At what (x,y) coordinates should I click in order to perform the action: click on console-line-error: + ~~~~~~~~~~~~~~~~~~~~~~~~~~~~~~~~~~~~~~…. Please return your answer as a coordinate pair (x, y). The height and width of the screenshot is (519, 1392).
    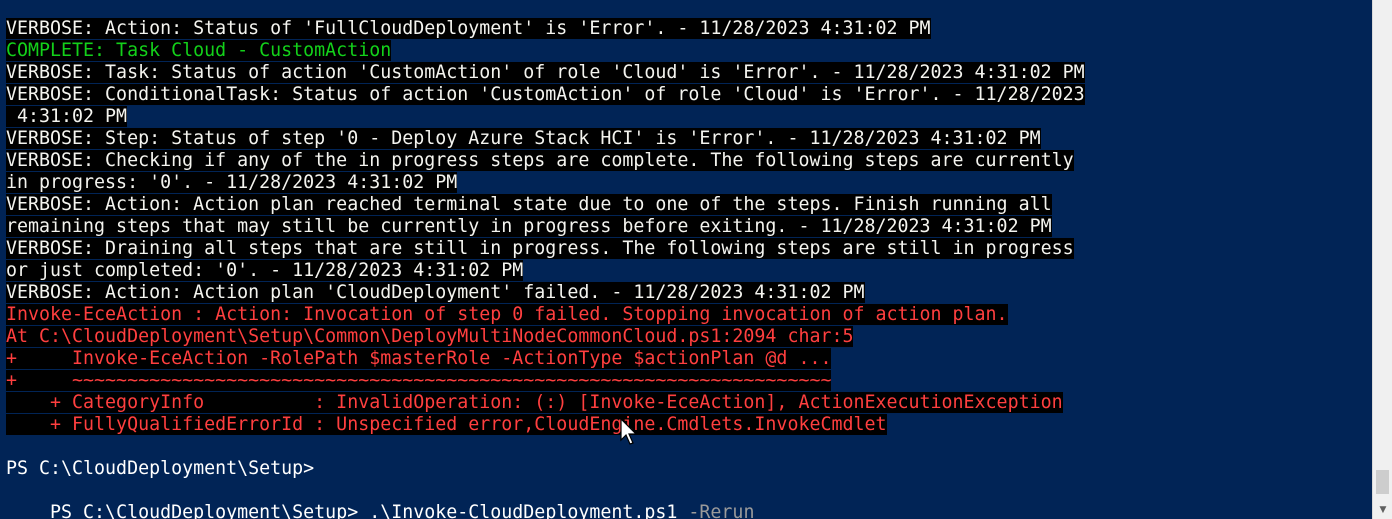
    Looking at the image, I should click on (699, 381).